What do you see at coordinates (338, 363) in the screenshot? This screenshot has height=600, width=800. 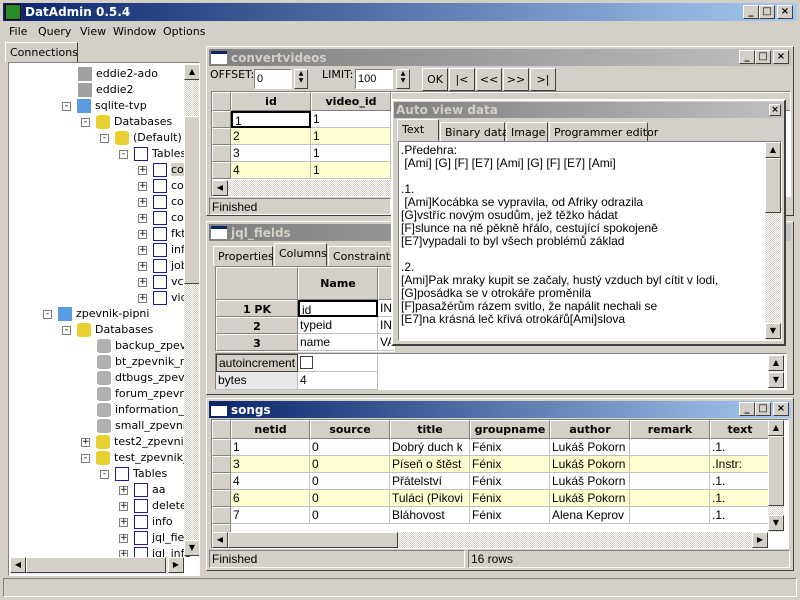 I see `autoincrement-checkbox` at bounding box center [338, 363].